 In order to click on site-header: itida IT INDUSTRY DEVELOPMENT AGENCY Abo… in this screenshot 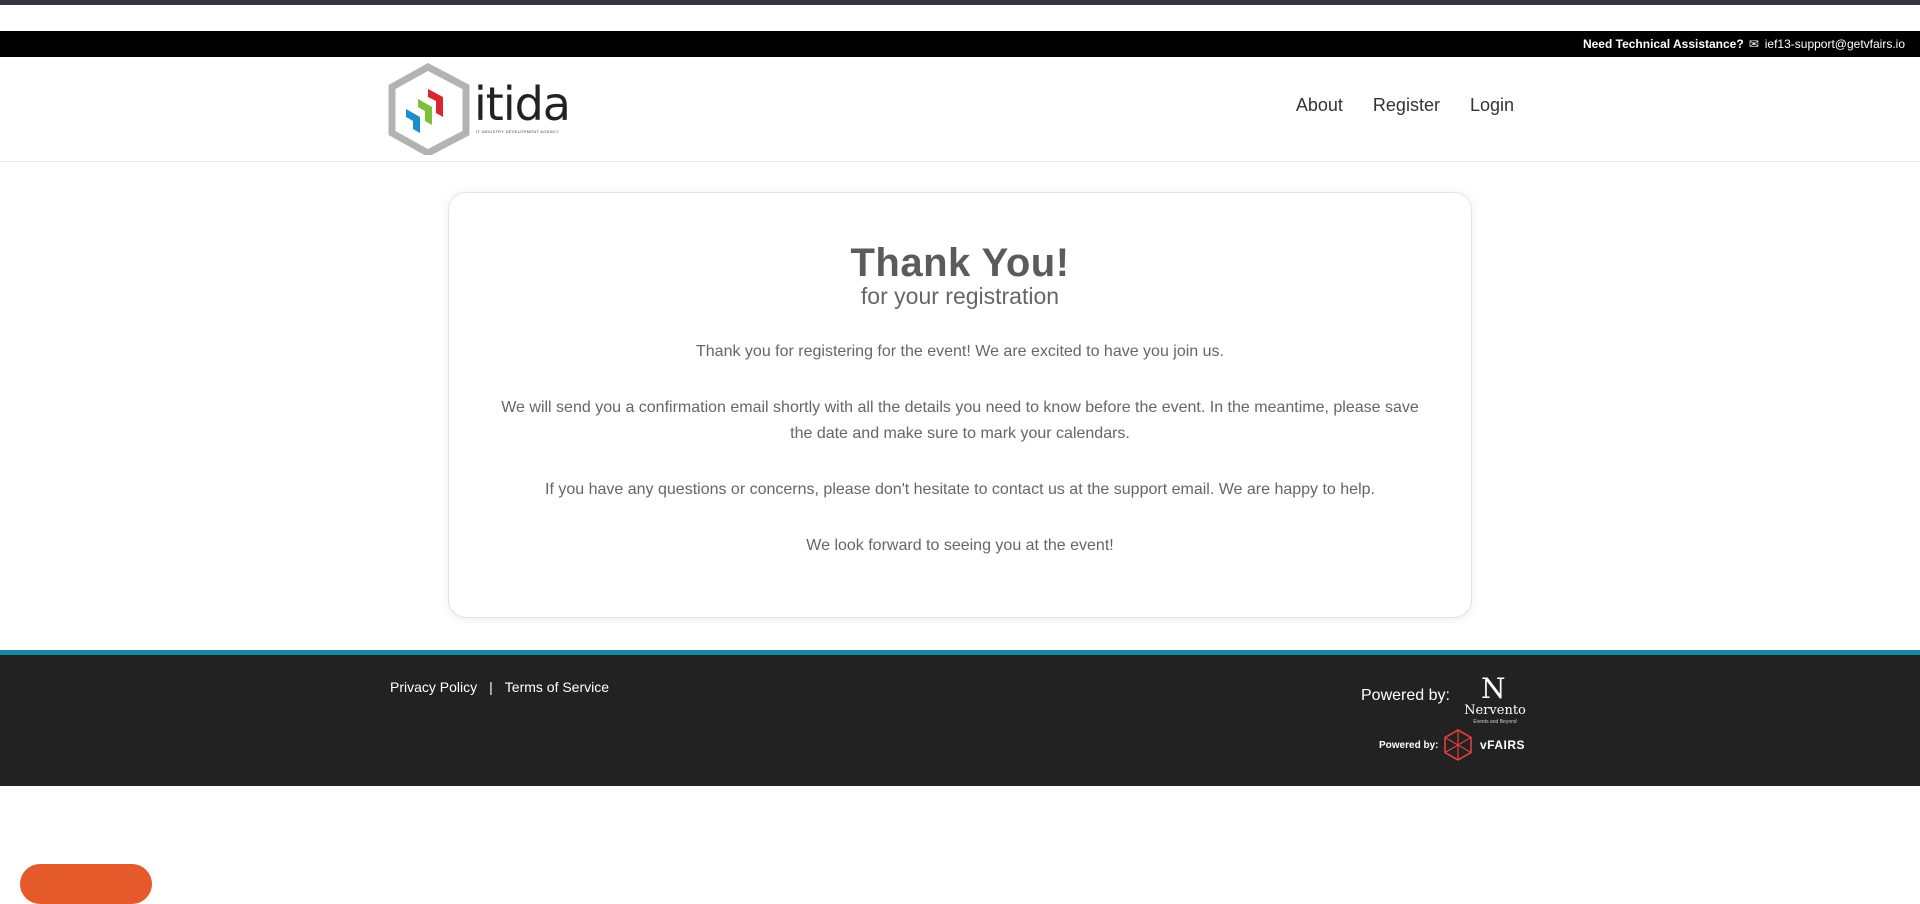, I will do `click(960, 109)`.